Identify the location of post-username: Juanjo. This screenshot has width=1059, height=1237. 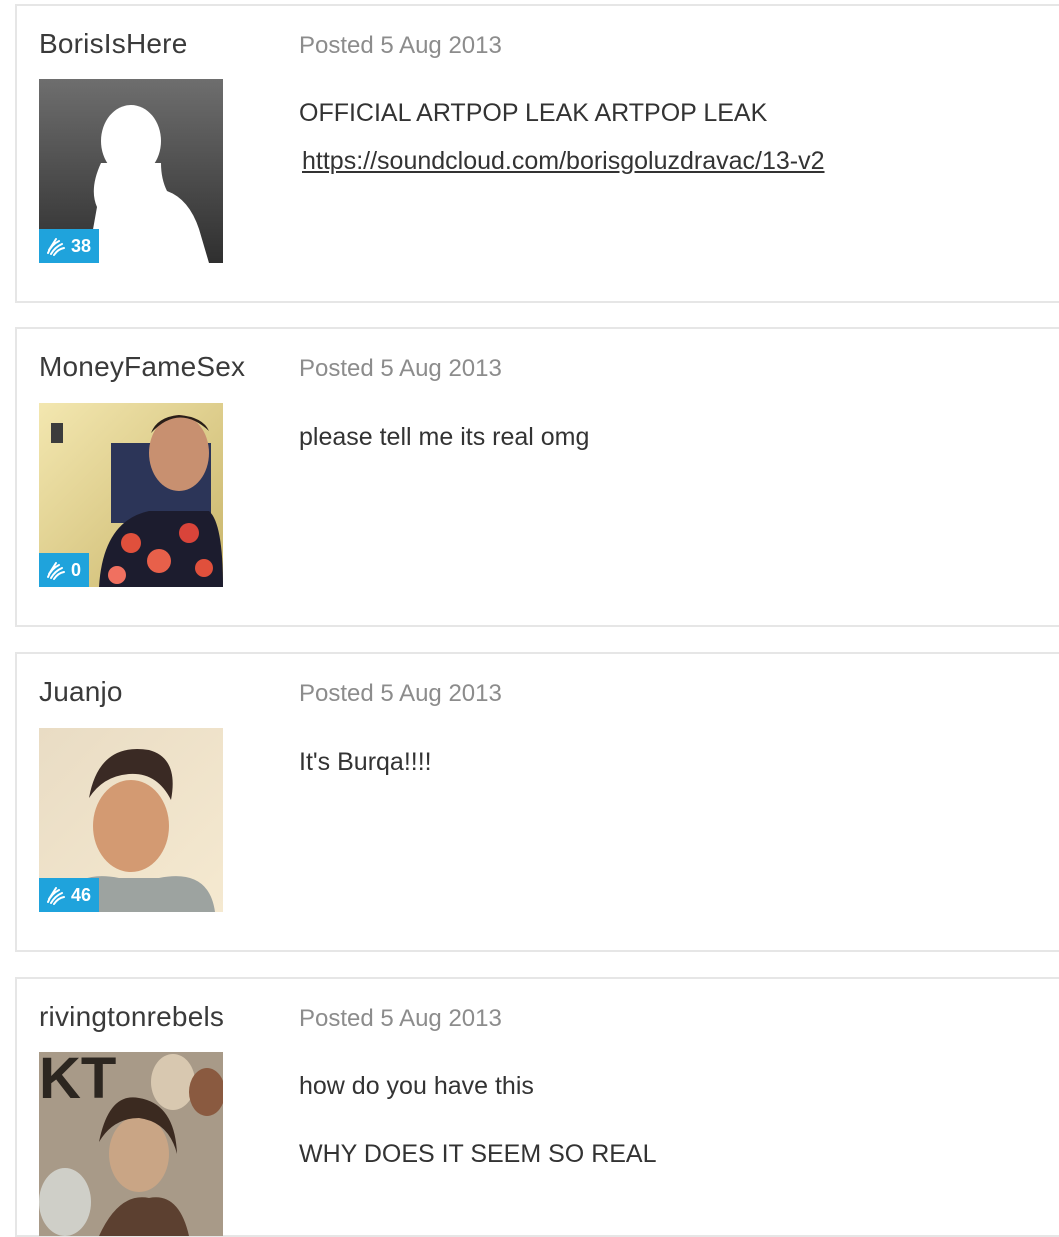
(81, 692).